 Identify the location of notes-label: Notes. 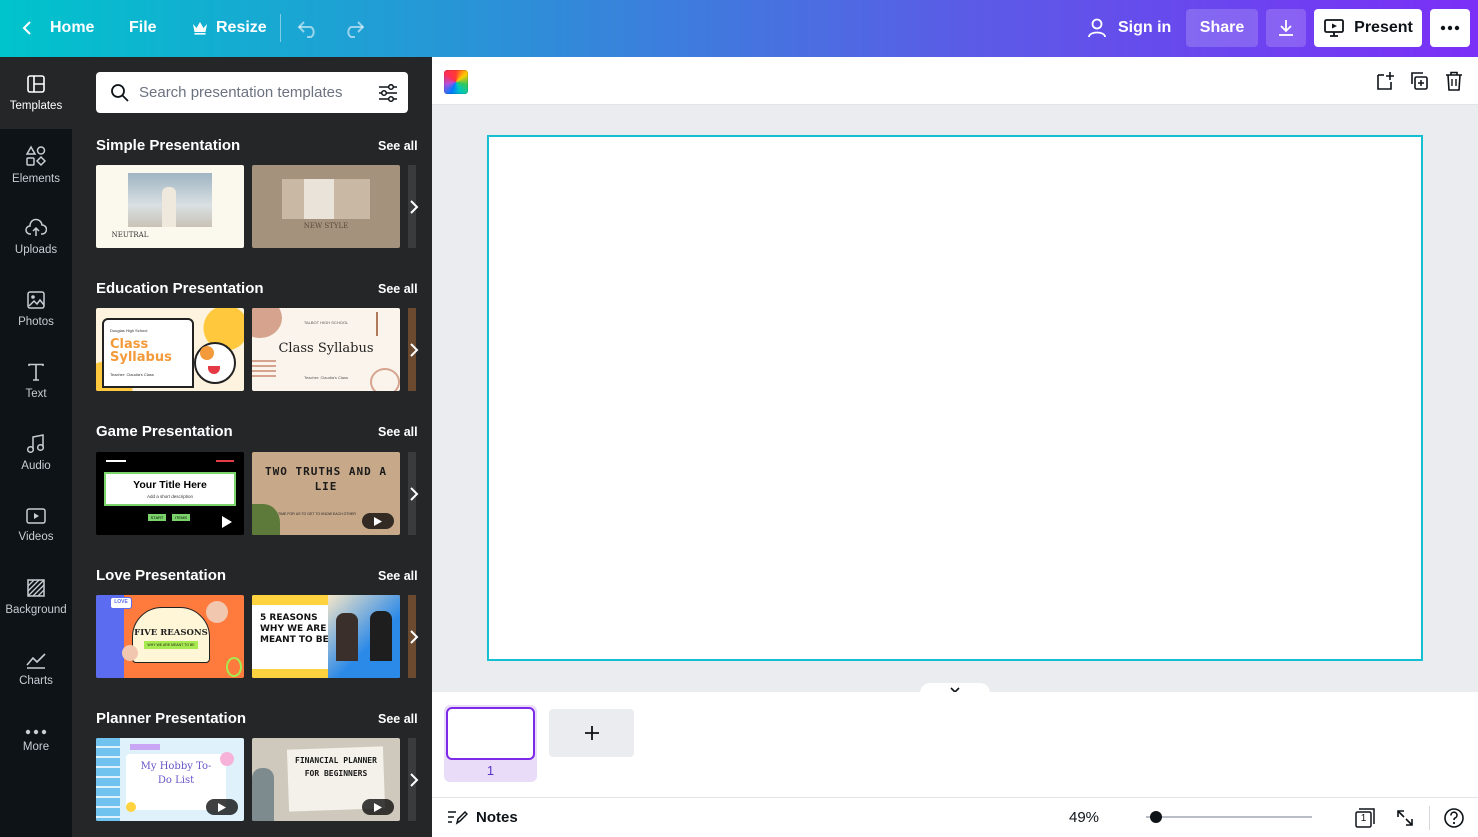
(497, 817).